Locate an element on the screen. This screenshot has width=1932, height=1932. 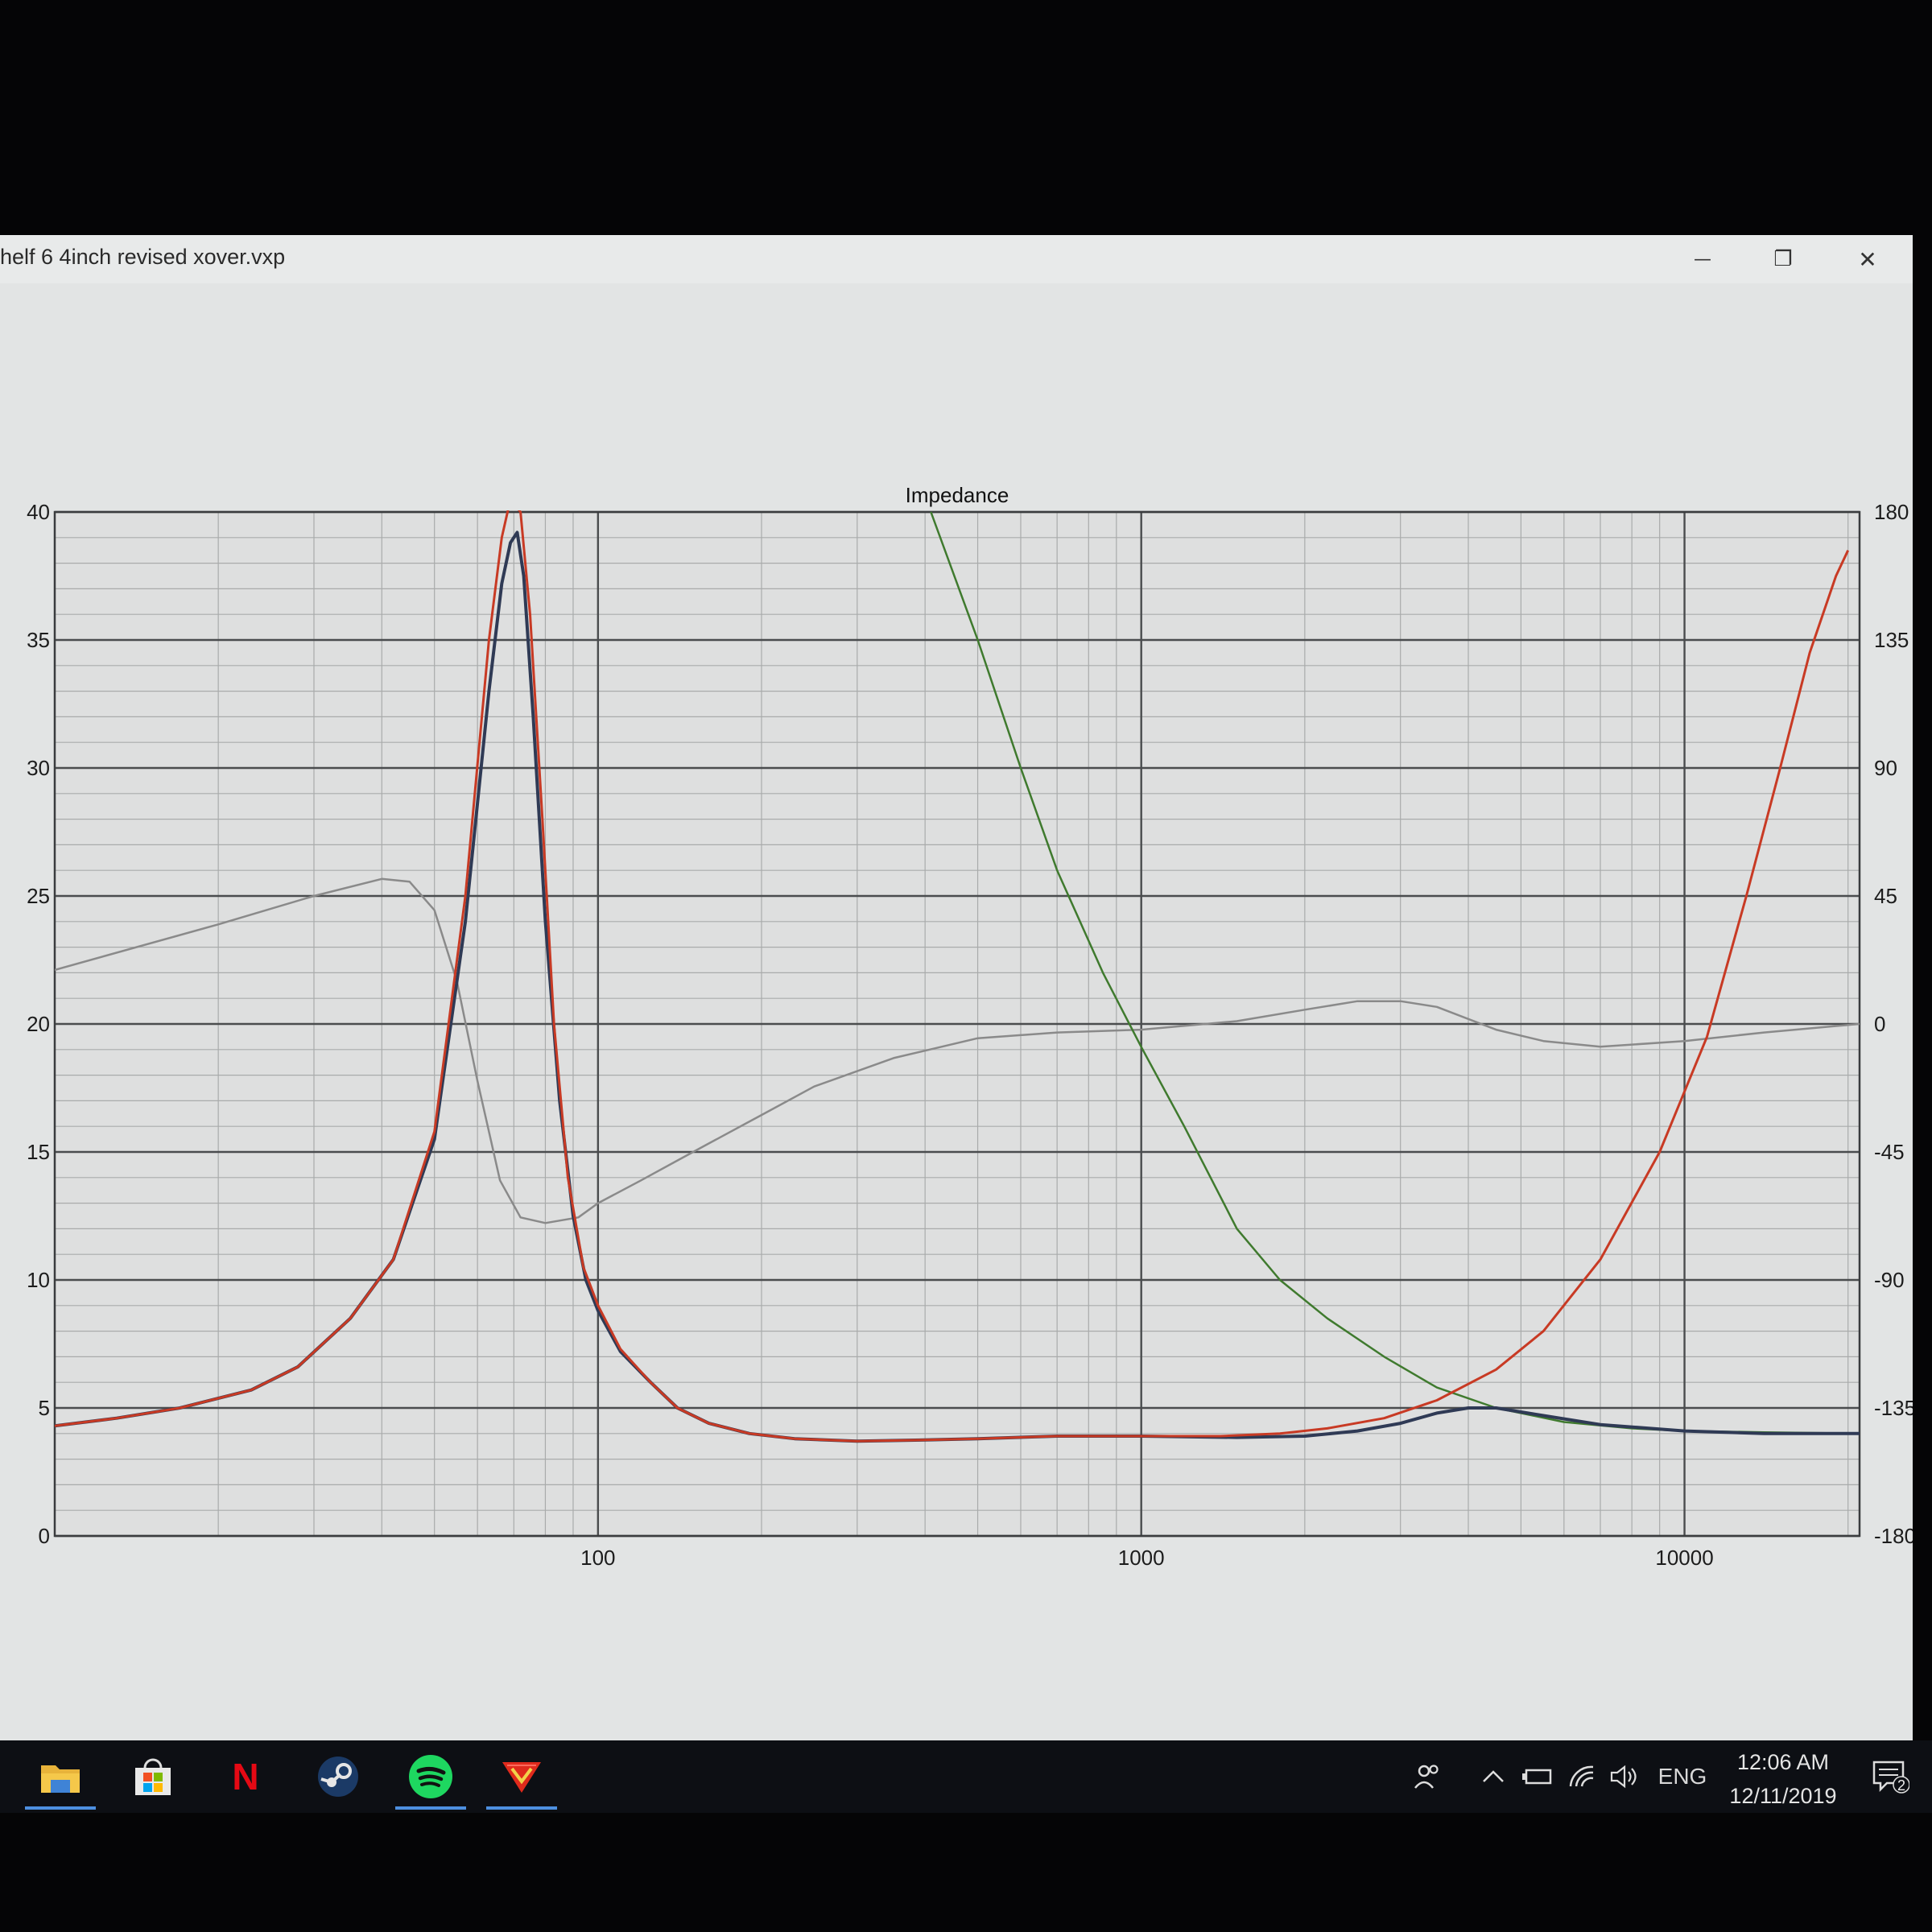
y-tick-label-left: 10 is located at coordinates (38, 1280).